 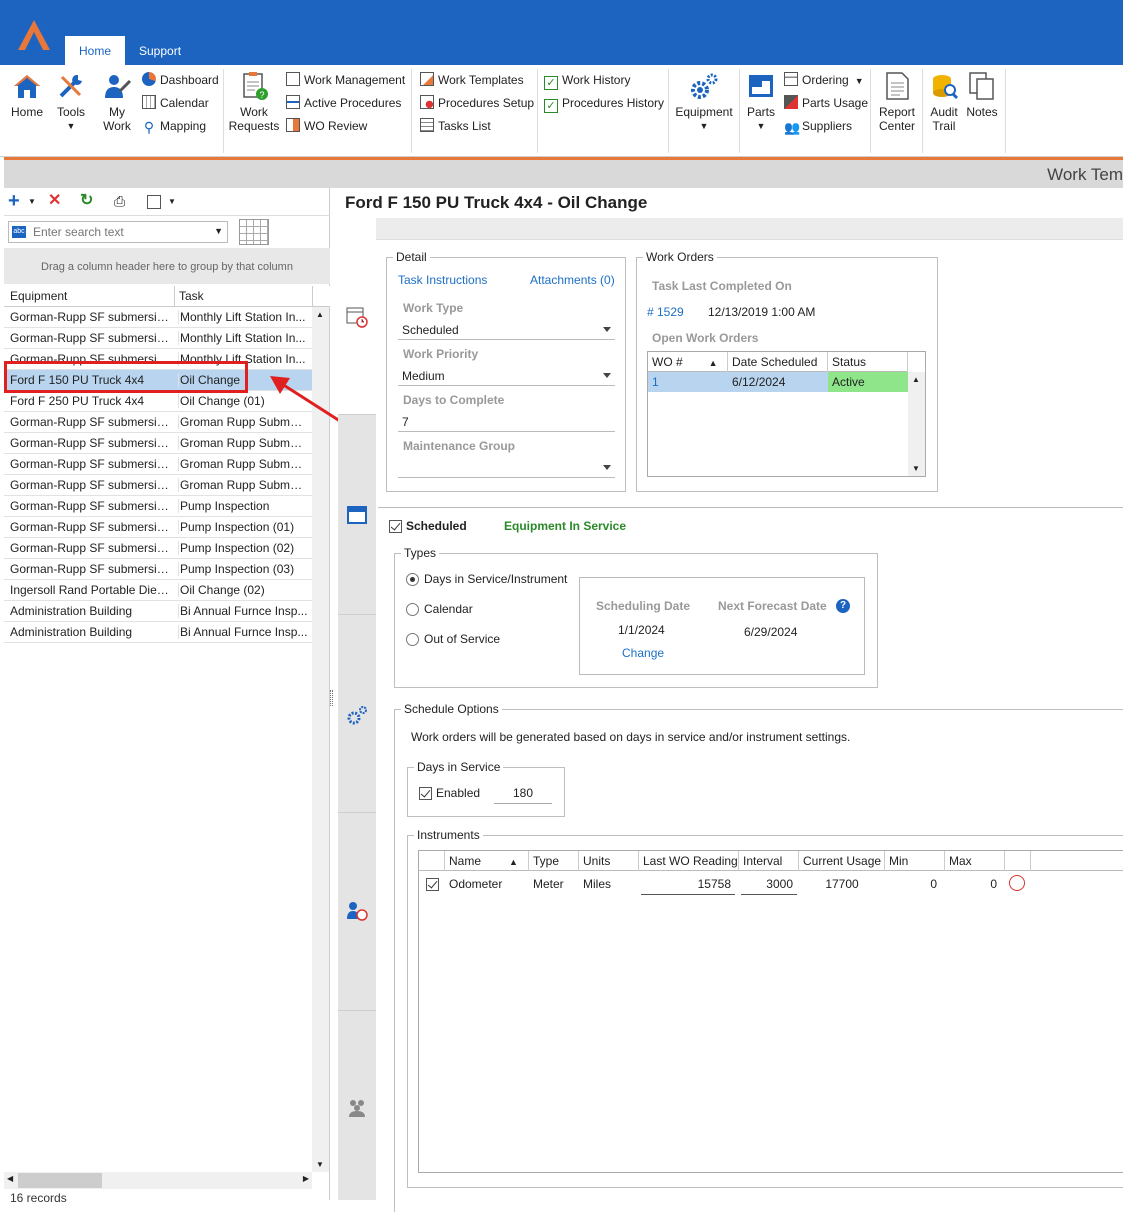 I want to click on column-header-units: Units, so click(x=609, y=861).